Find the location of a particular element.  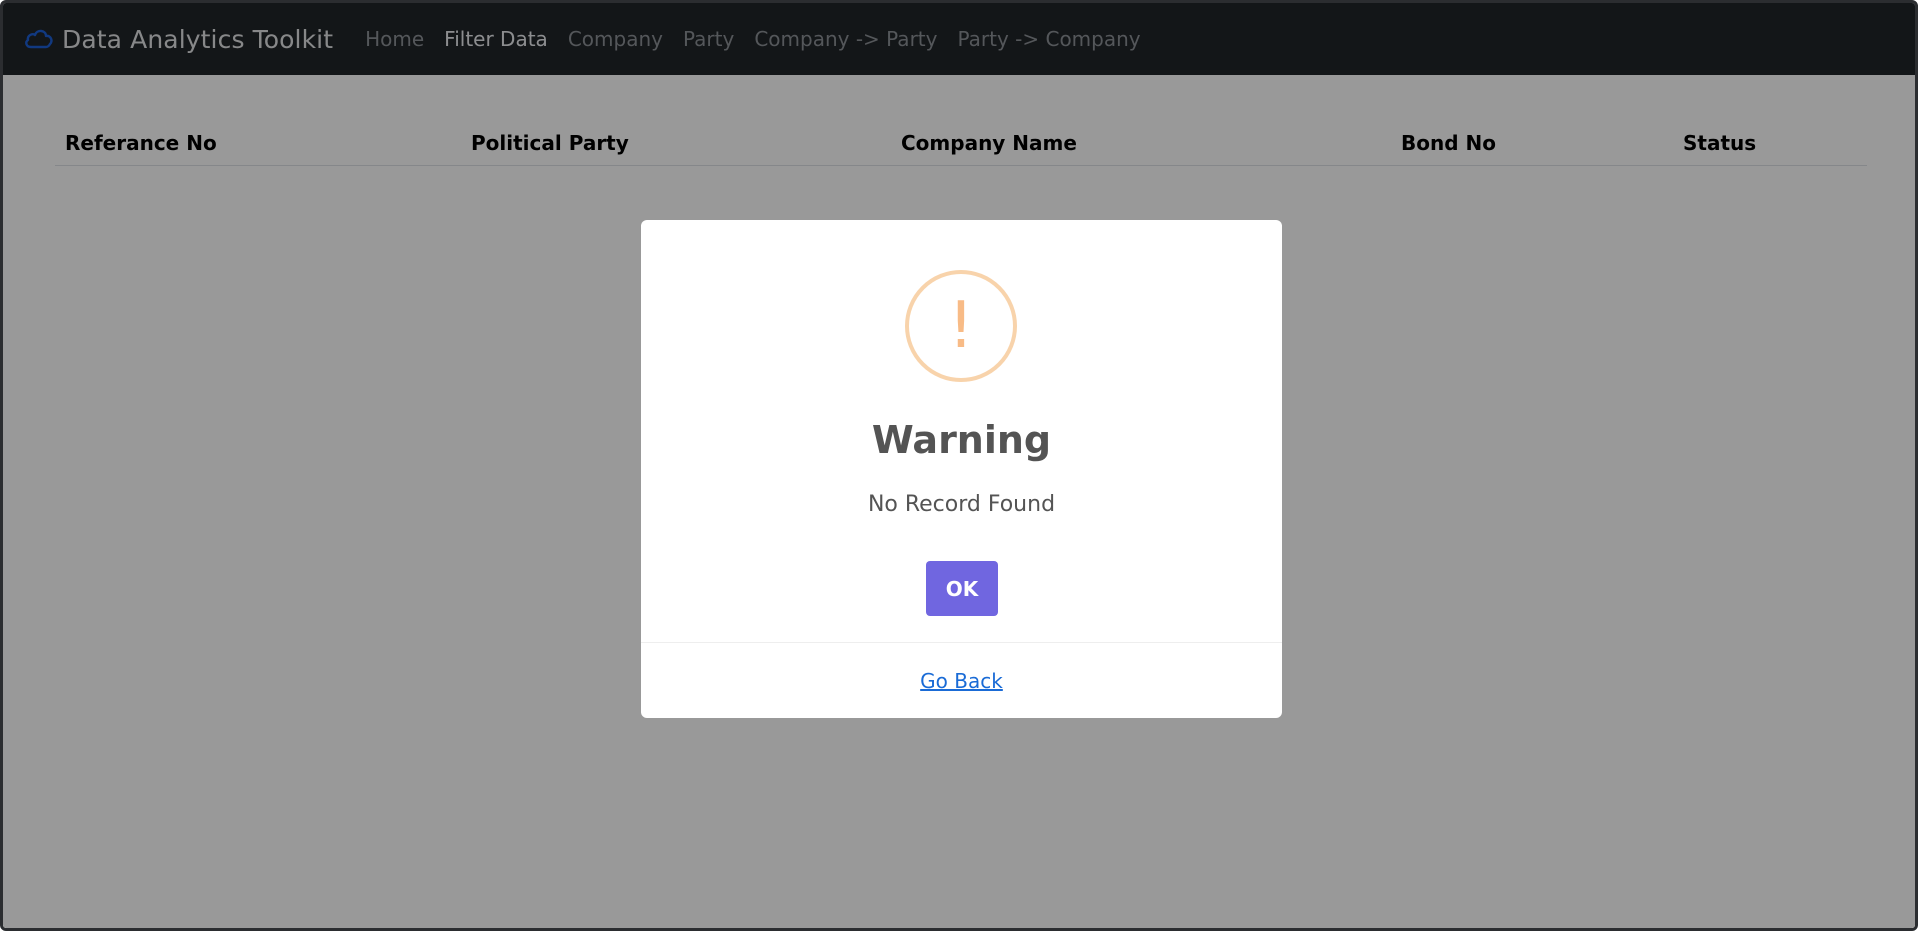

dialog-message: No Record Found is located at coordinates (961, 504).